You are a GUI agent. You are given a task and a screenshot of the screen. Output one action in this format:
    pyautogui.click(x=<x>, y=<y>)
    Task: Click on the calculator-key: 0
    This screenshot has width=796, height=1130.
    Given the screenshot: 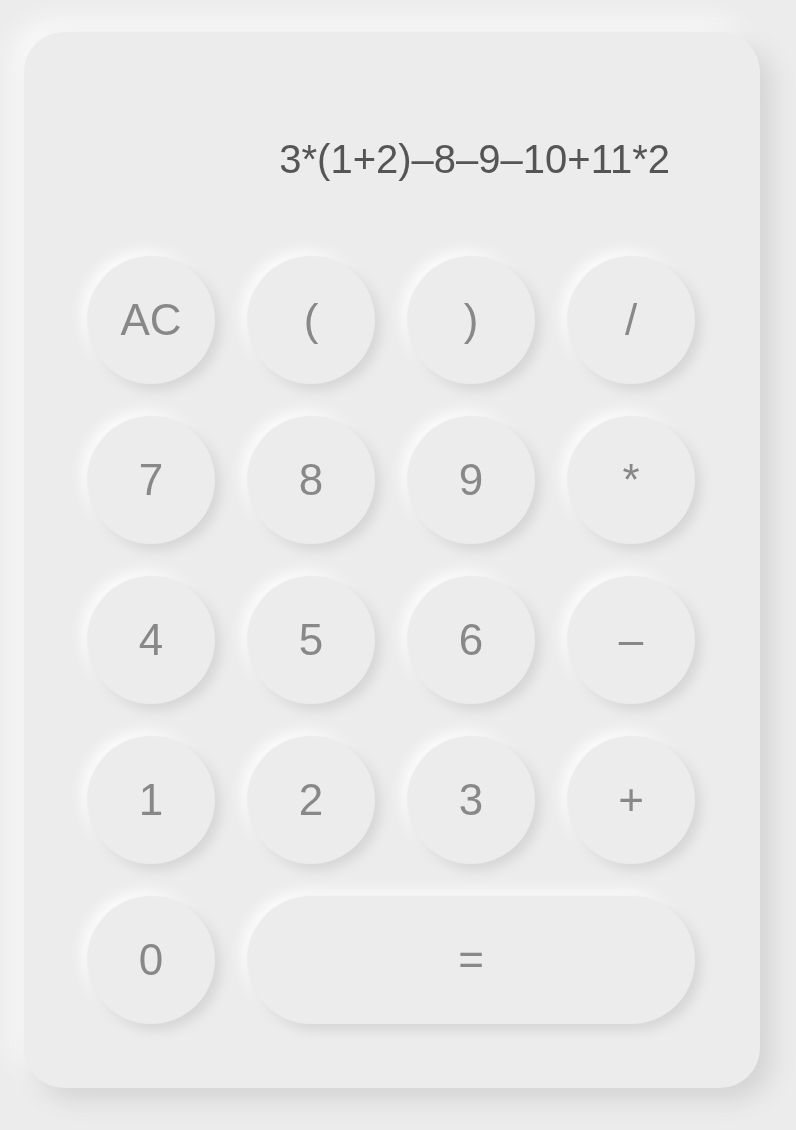 What is the action you would take?
    pyautogui.click(x=151, y=960)
    